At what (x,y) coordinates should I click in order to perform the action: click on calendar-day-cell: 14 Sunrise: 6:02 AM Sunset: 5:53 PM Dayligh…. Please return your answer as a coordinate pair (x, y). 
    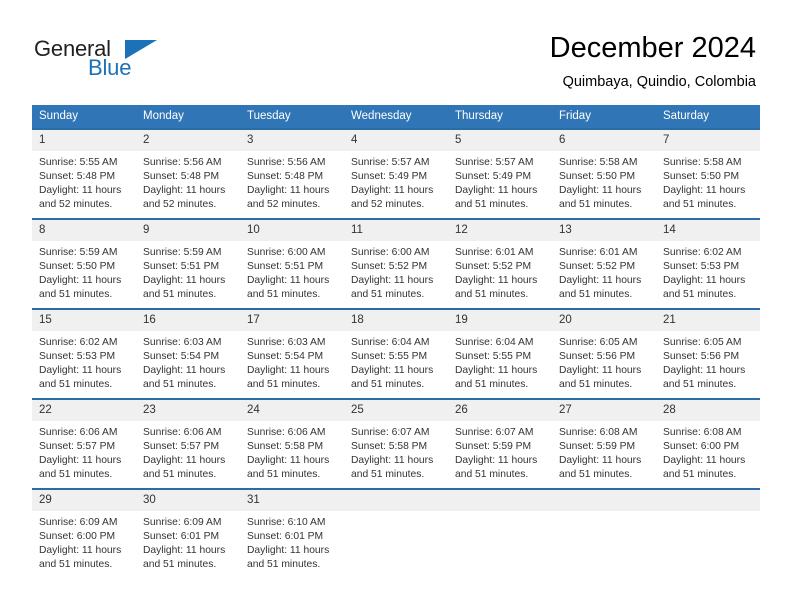
    Looking at the image, I should click on (708, 263).